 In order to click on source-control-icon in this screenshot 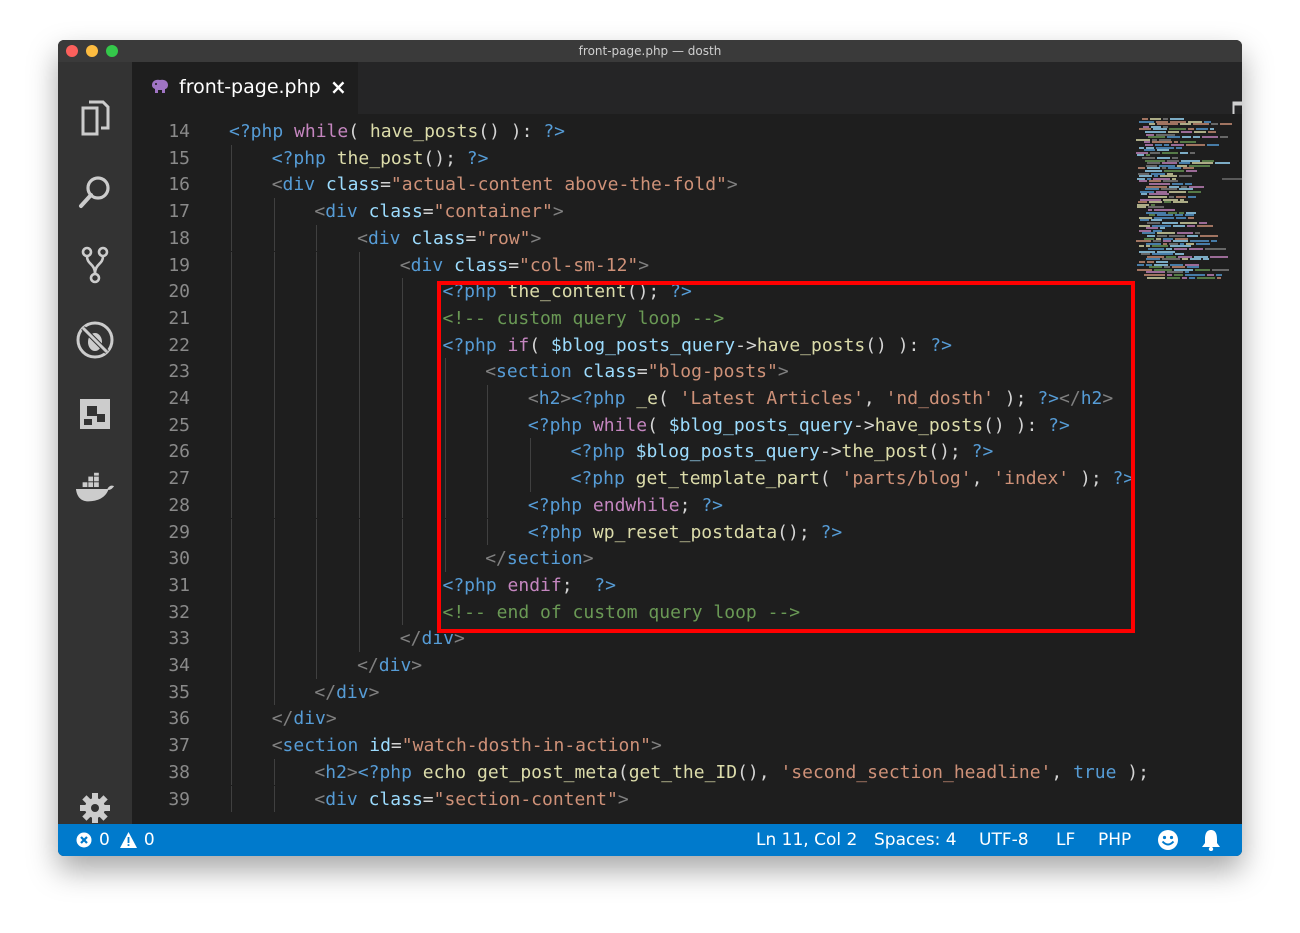, I will do `click(95, 265)`.